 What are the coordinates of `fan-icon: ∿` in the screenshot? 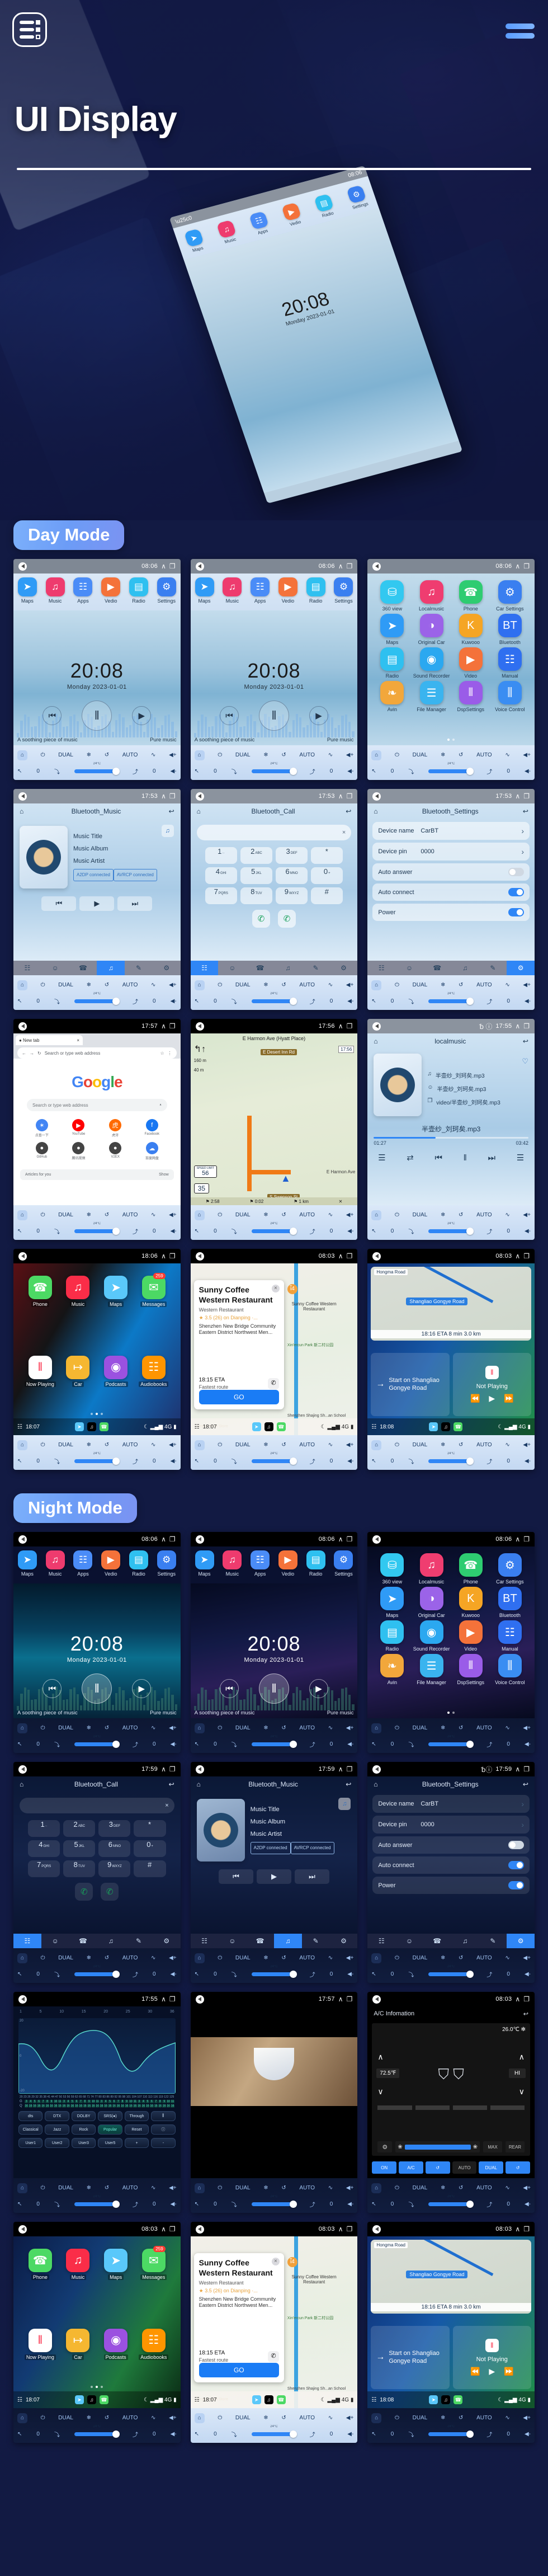 It's located at (330, 1728).